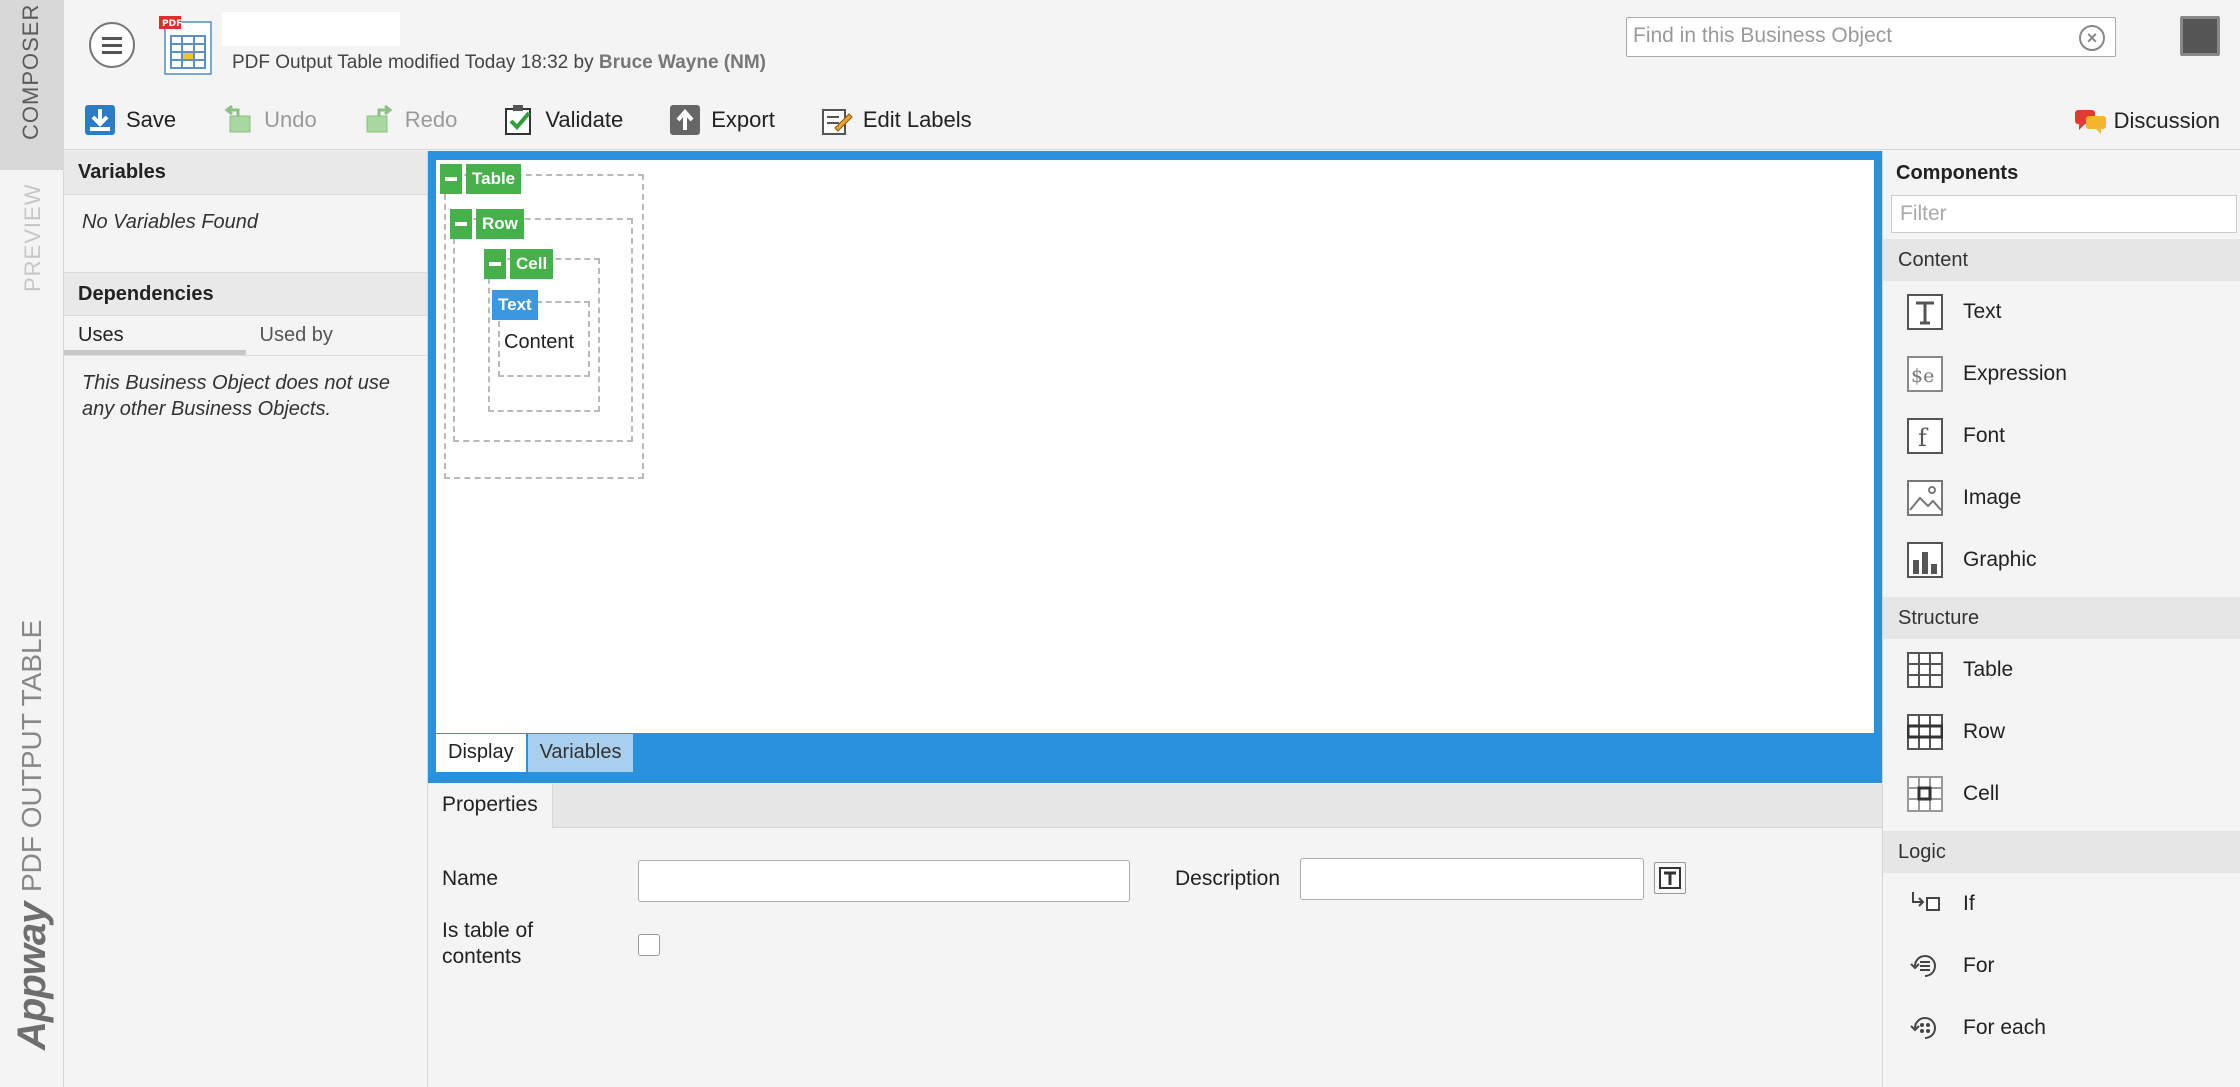  I want to click on tab-uses: Uses, so click(155, 335).